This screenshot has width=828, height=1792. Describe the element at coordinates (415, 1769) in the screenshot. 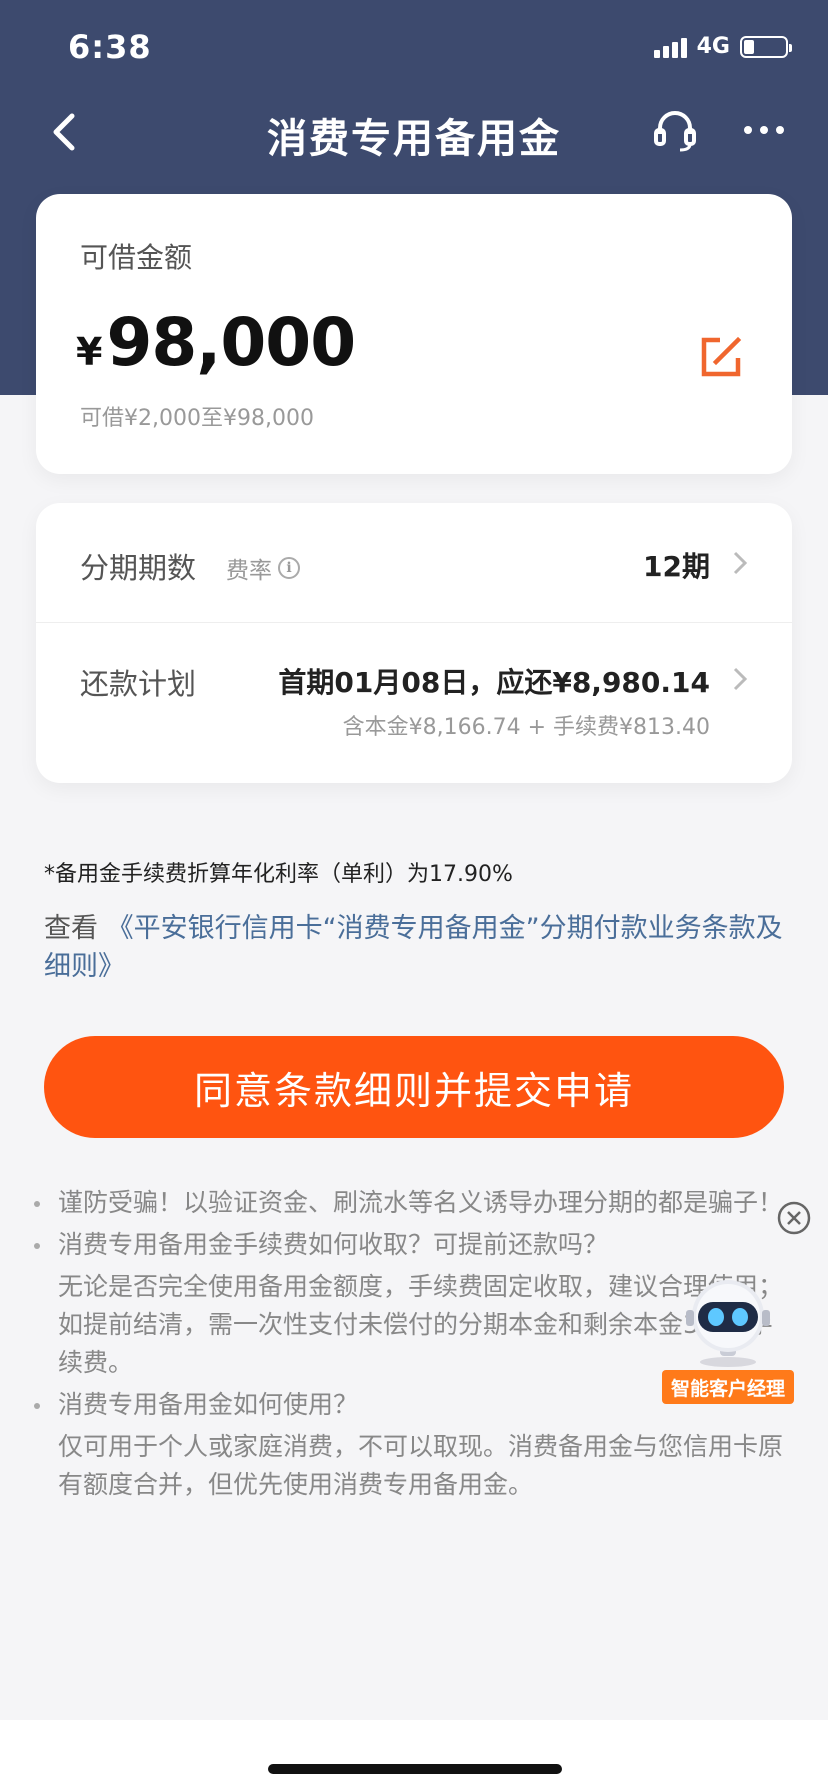

I see `home-indicator` at that location.